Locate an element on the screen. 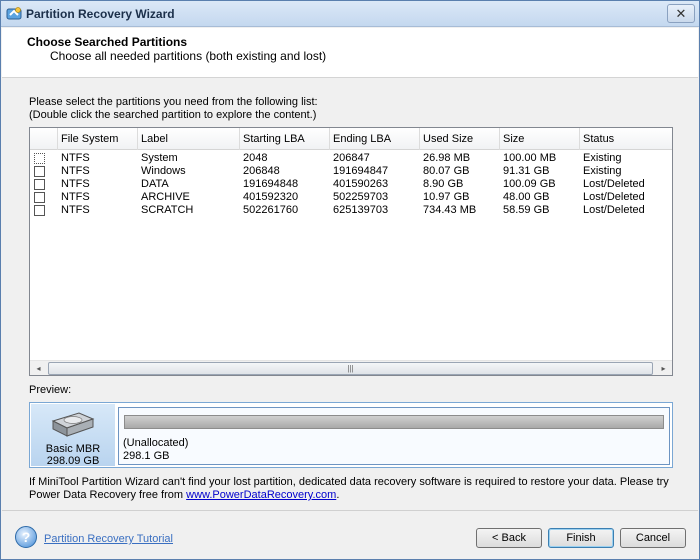 The width and height of the screenshot is (700, 560). disk-card: Basic MBR 298.09 GB is located at coordinates (73, 435).